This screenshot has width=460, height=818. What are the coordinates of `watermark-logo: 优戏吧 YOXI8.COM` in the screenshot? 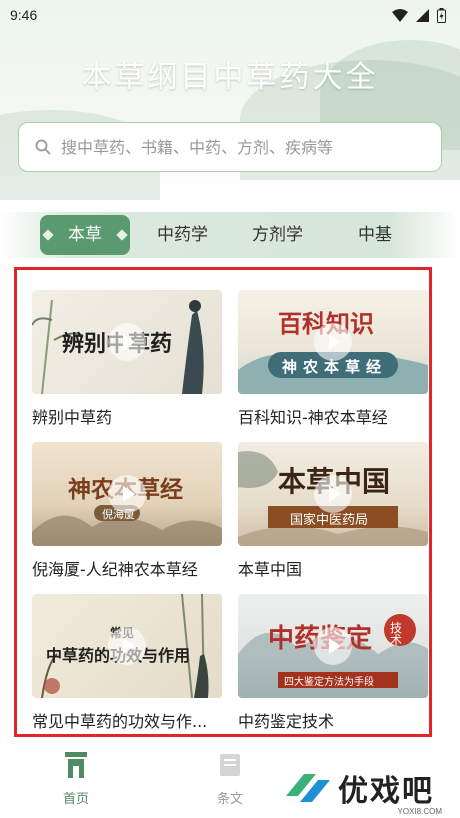 It's located at (367, 788).